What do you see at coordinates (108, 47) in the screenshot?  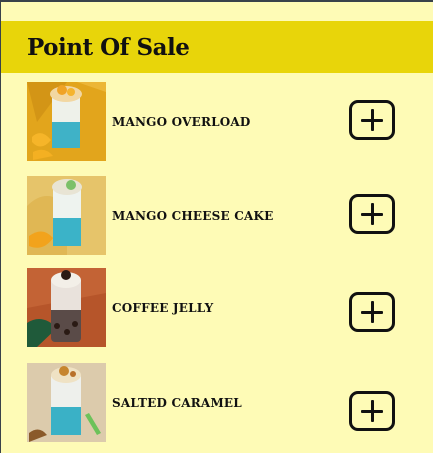 I see `page-title: Point Of Sale` at bounding box center [108, 47].